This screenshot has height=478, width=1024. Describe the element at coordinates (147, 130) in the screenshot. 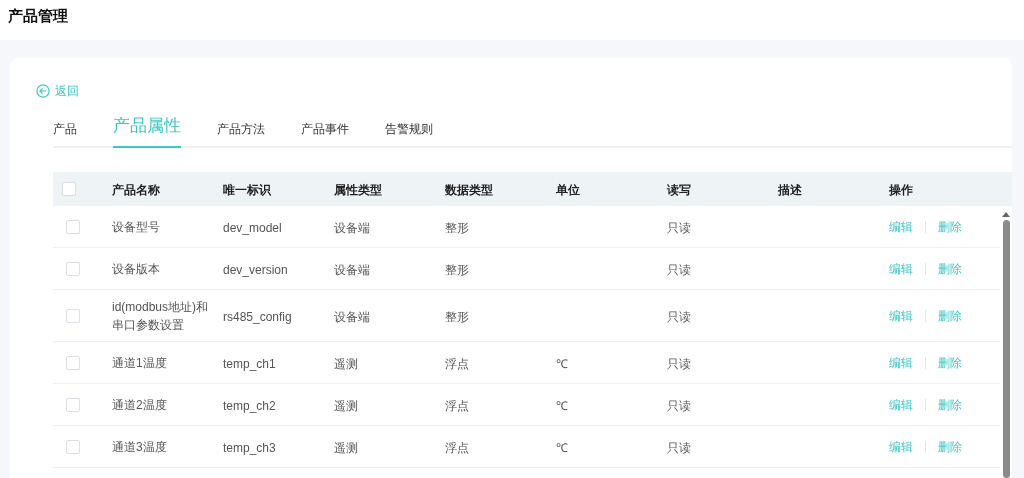

I see `tab: 产品属性` at that location.